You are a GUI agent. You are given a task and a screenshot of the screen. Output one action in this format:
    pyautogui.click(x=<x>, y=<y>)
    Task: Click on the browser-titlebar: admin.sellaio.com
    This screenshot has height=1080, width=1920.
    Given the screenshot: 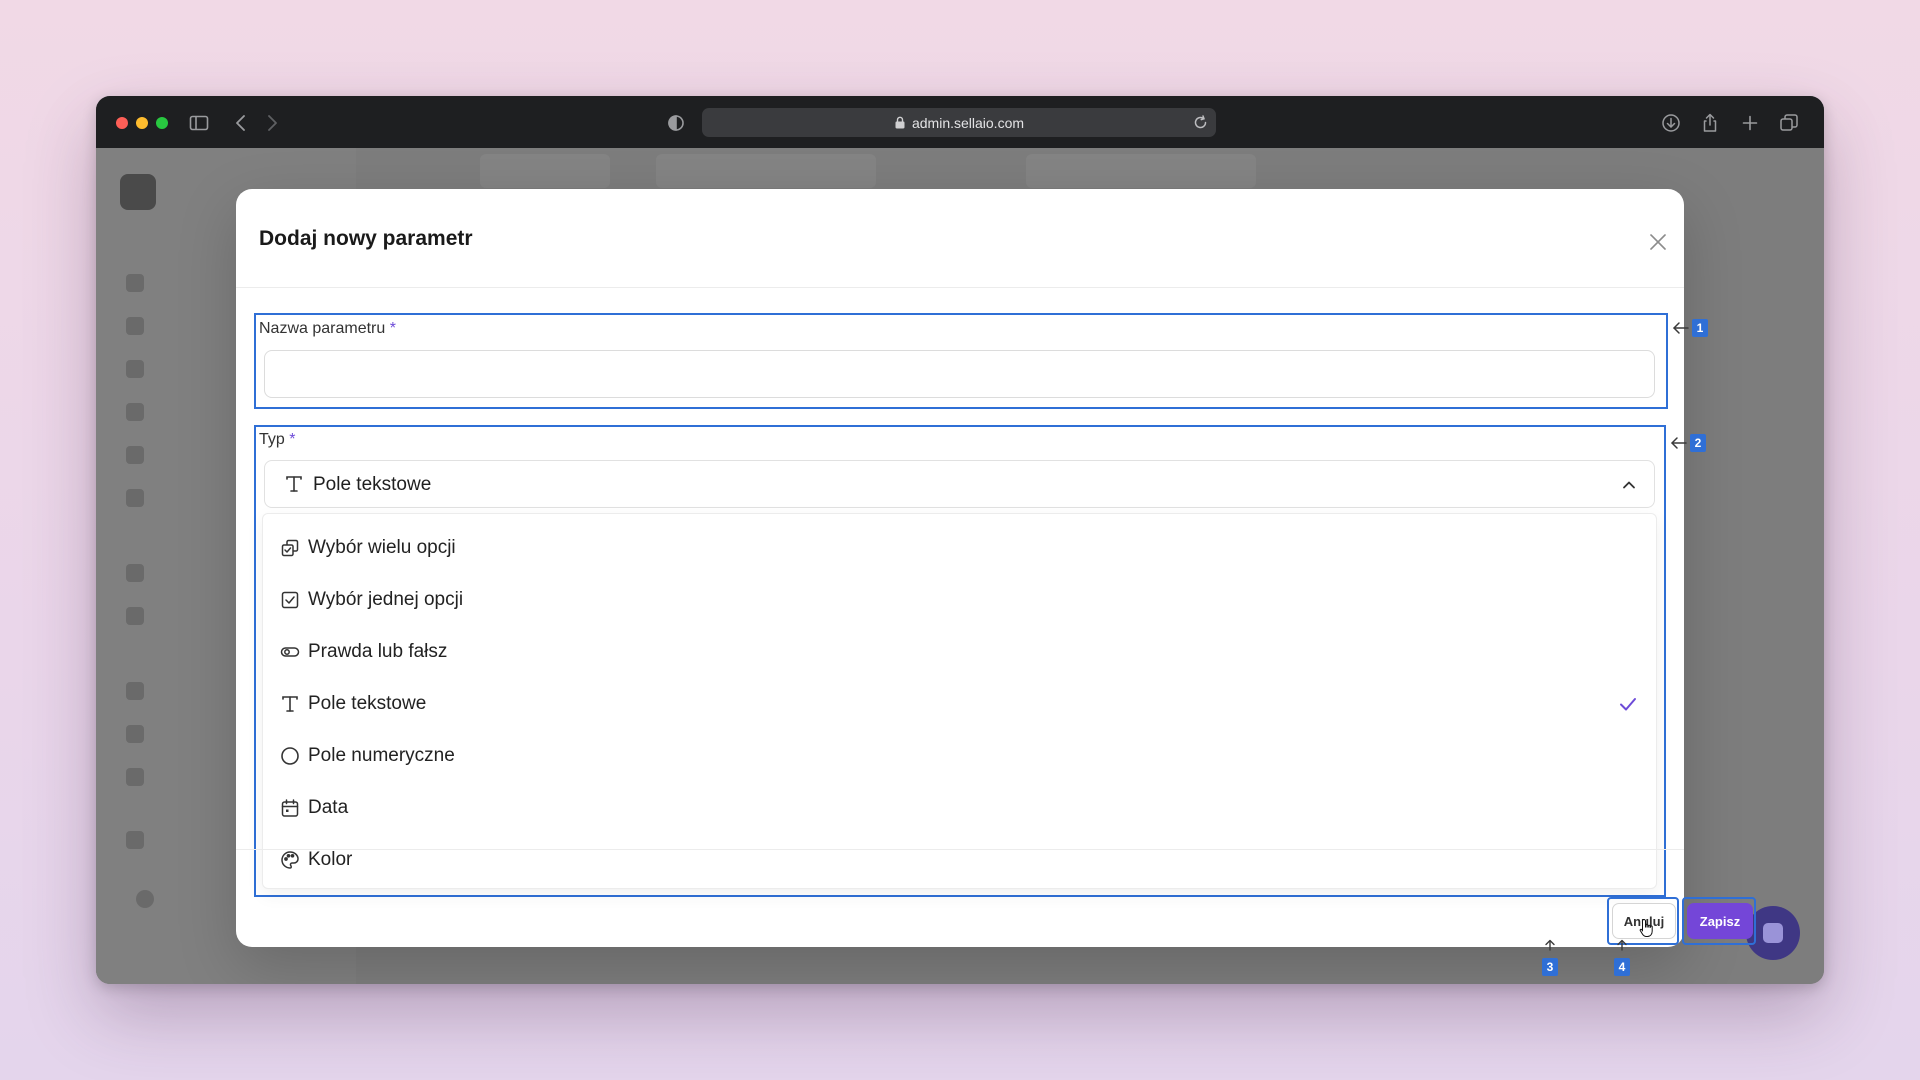 What is the action you would take?
    pyautogui.click(x=960, y=122)
    